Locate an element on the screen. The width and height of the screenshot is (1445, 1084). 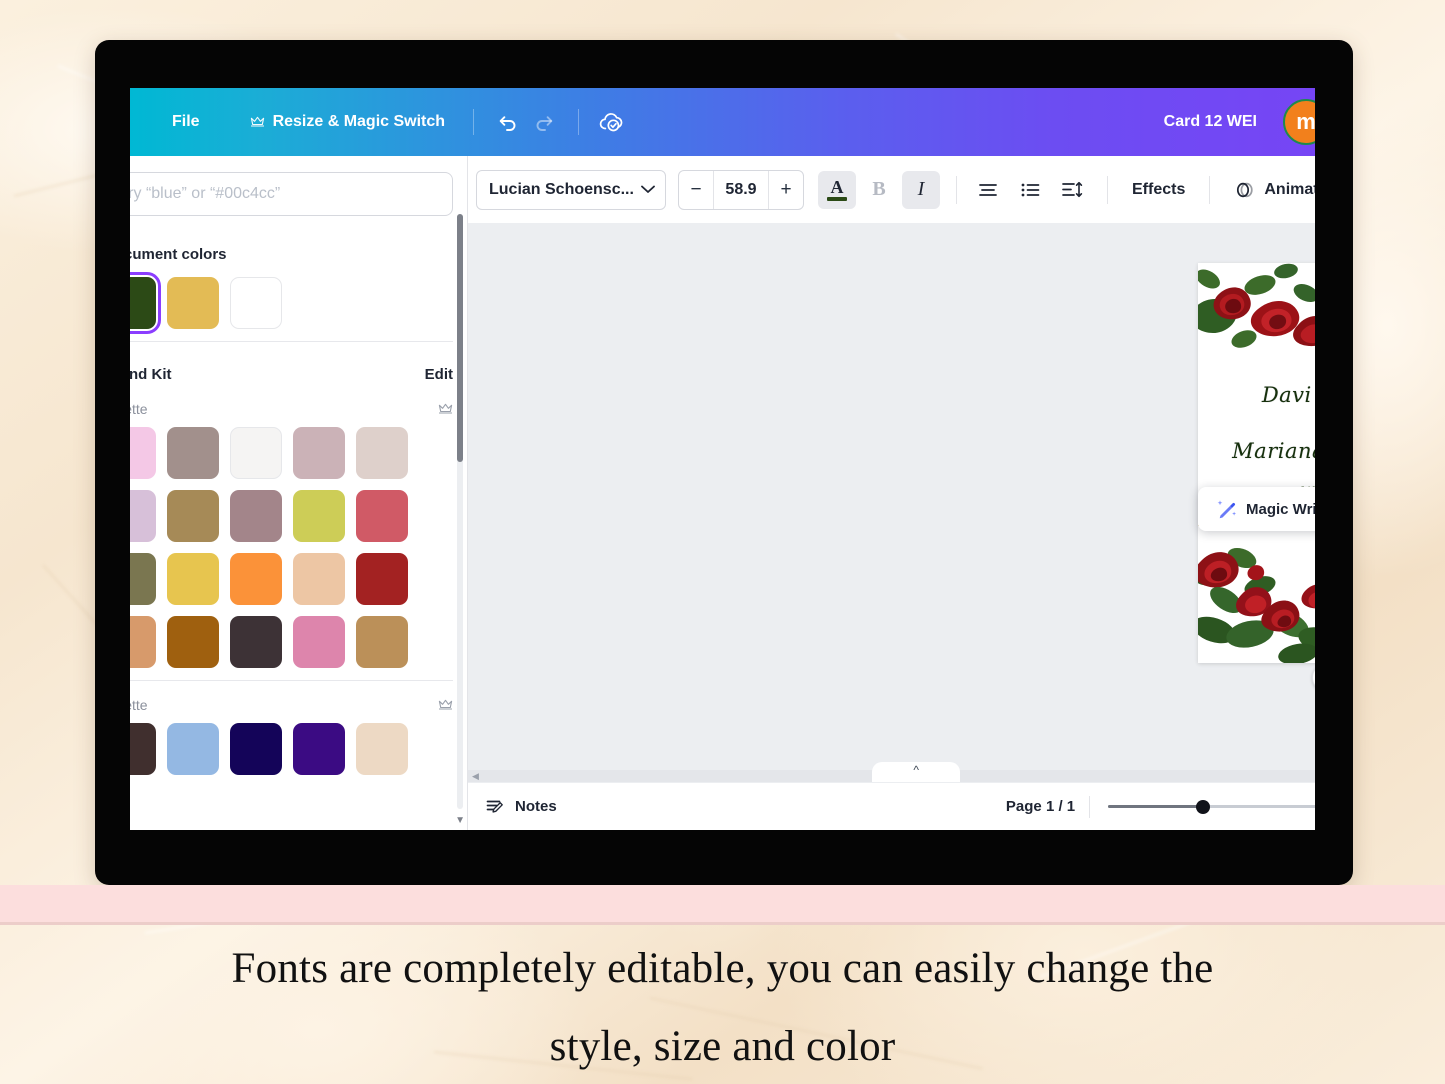
search-box is located at coordinates (291, 194).